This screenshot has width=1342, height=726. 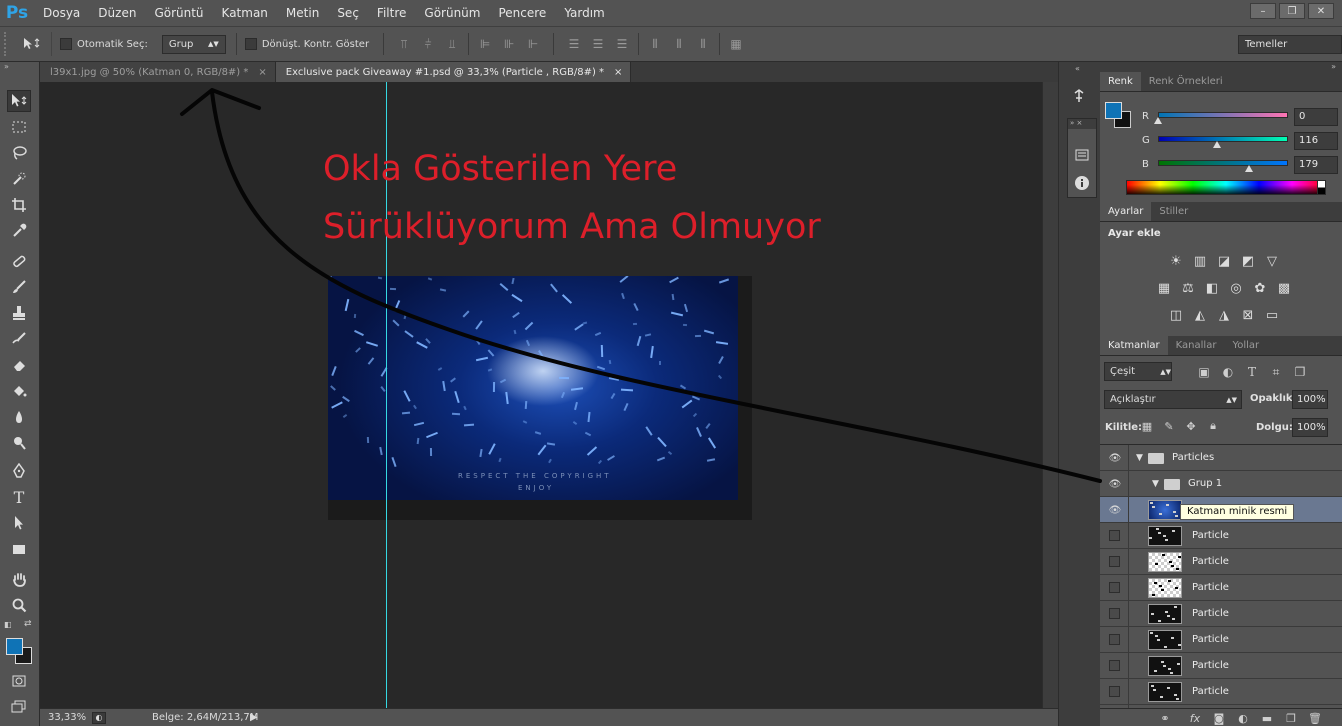 I want to click on brush-icon, so click(x=19, y=287).